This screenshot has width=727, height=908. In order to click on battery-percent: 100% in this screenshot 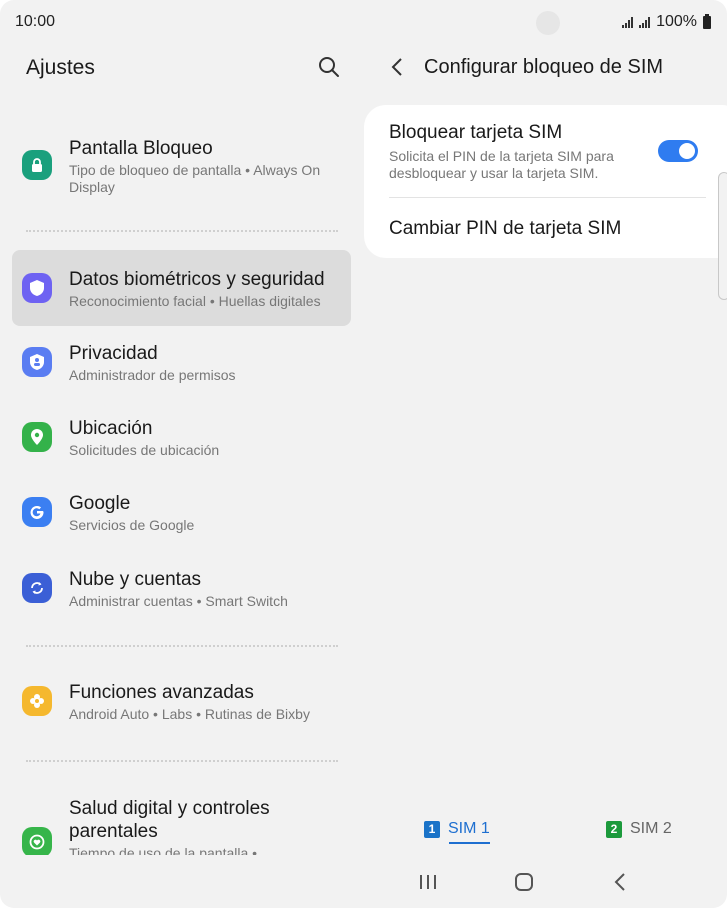, I will do `click(676, 21)`.